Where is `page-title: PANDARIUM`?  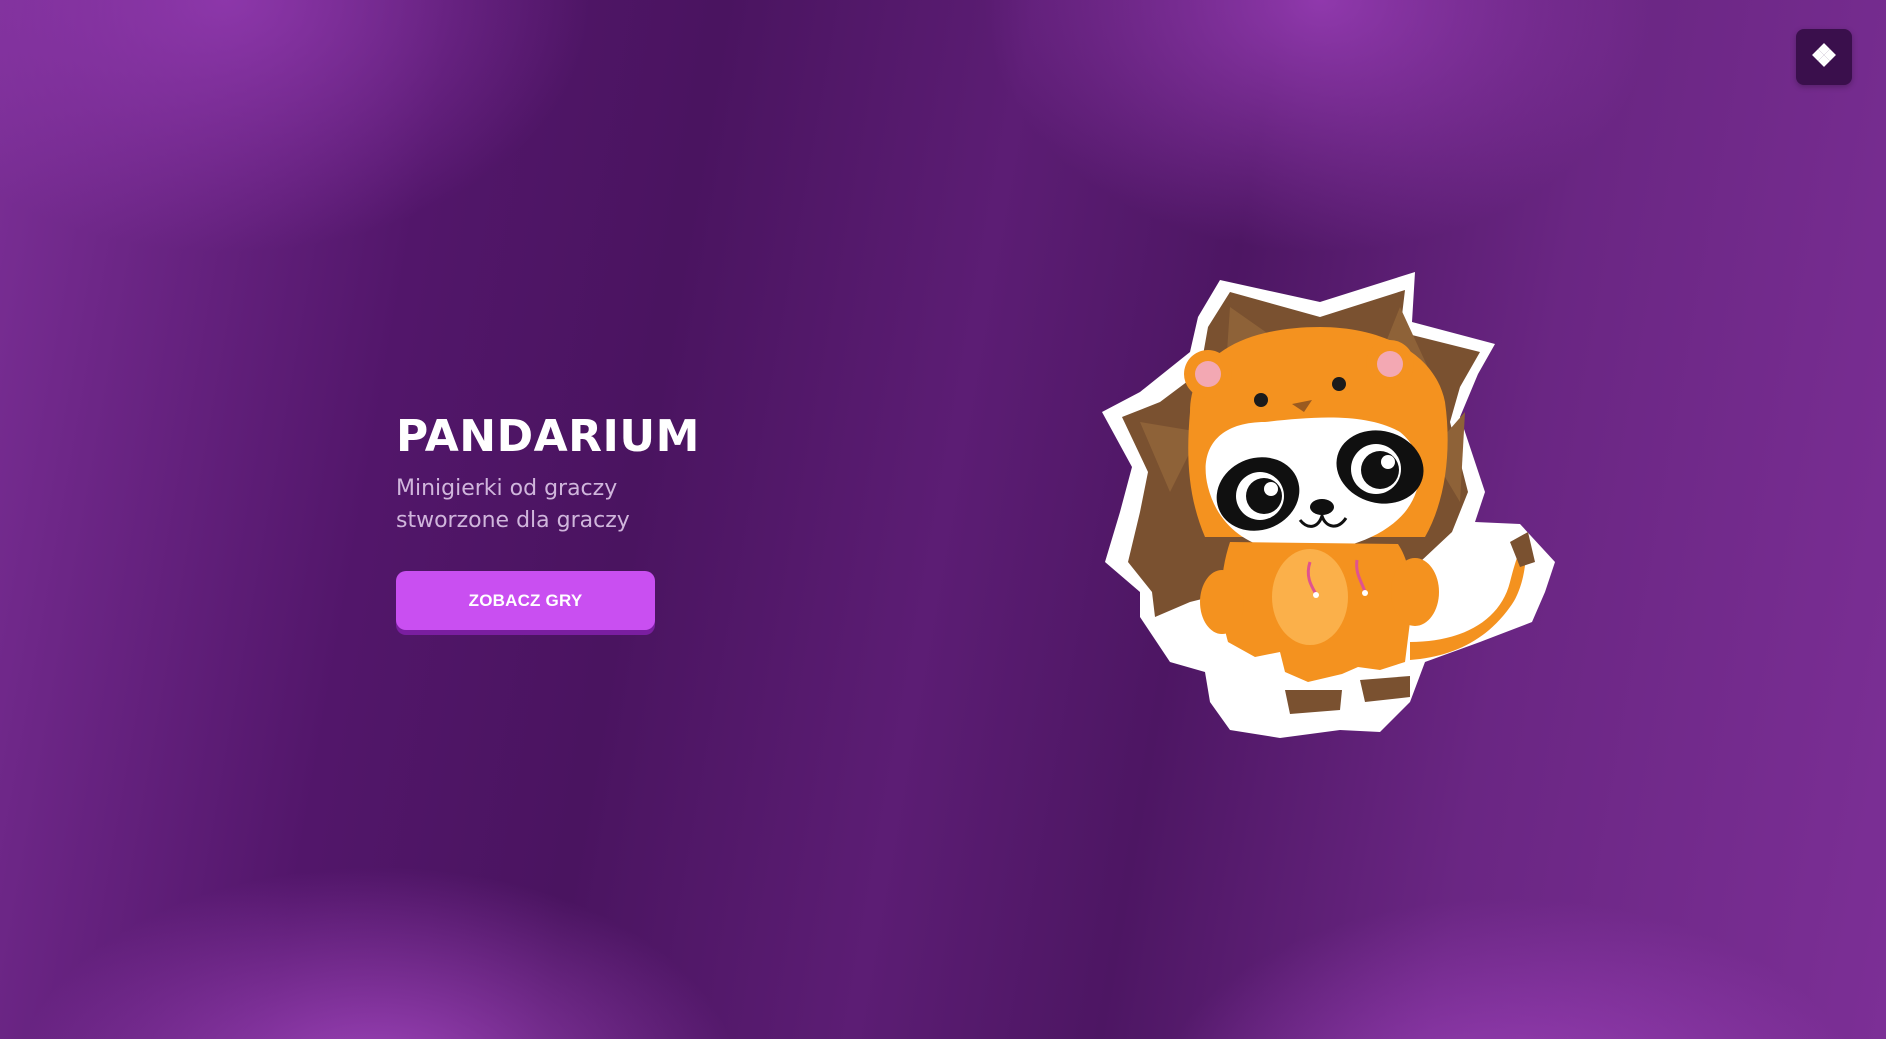 page-title: PANDARIUM is located at coordinates (548, 436).